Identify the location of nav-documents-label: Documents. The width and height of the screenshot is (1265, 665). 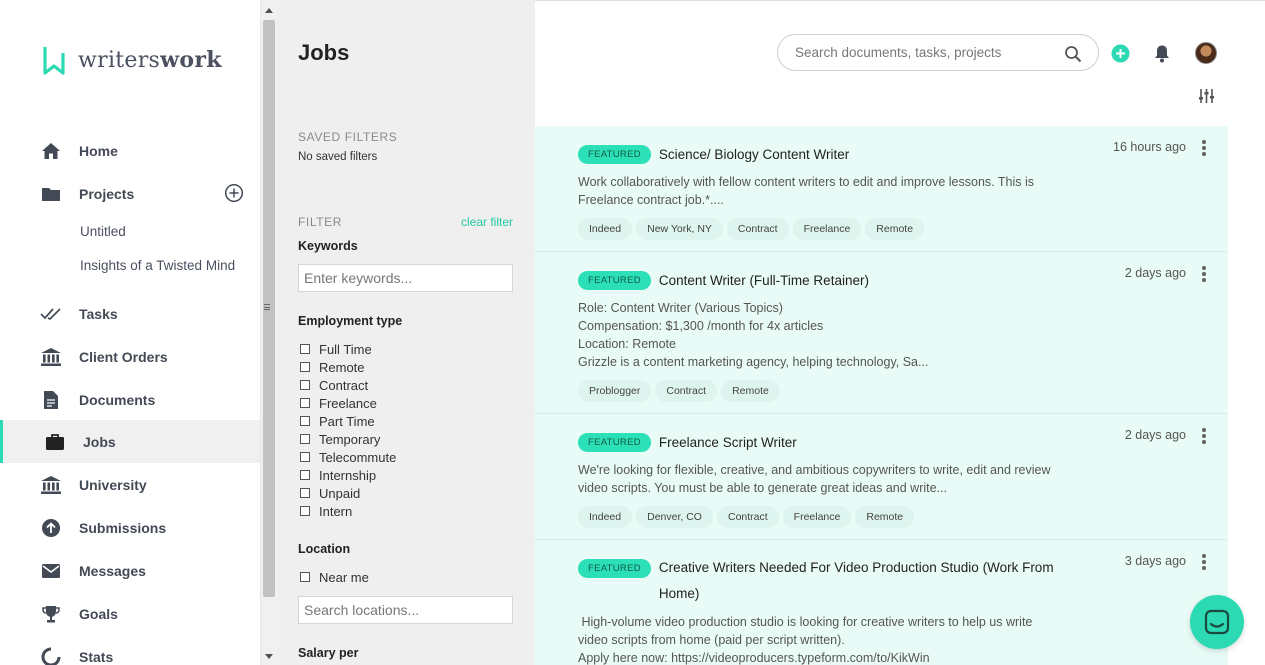
(117, 399).